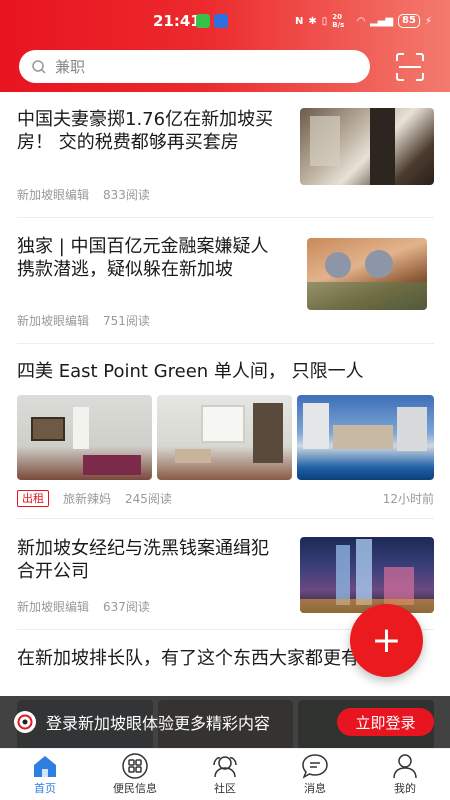  I want to click on notification-icons, so click(212, 21).